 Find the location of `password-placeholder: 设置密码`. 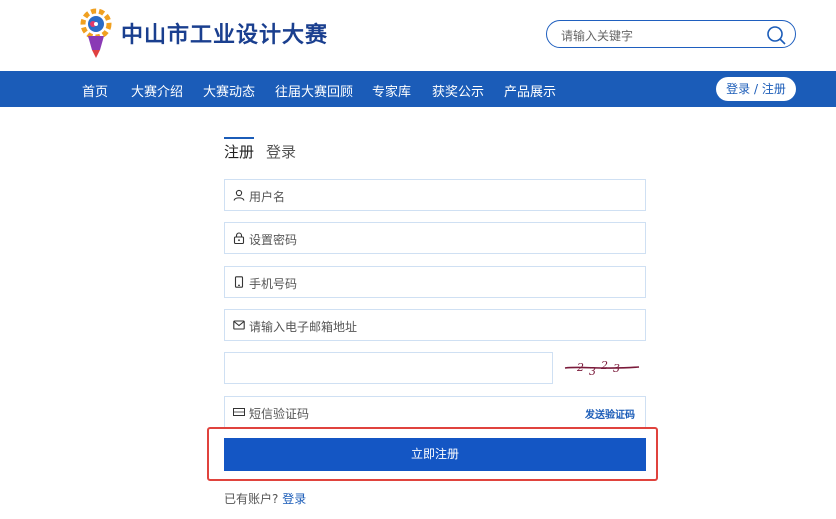

password-placeholder: 设置密码 is located at coordinates (273, 240).